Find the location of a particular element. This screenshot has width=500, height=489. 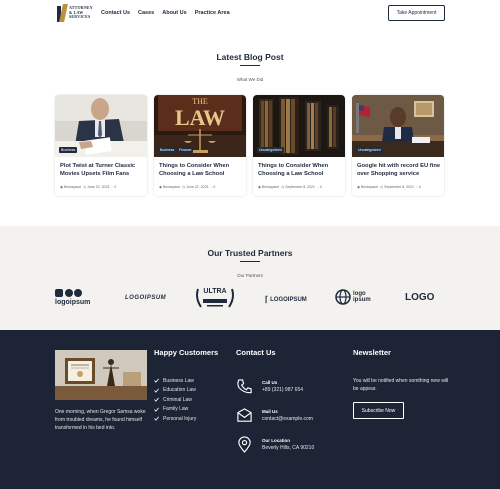

practice-link: Criminal Law is located at coordinates (175, 400).